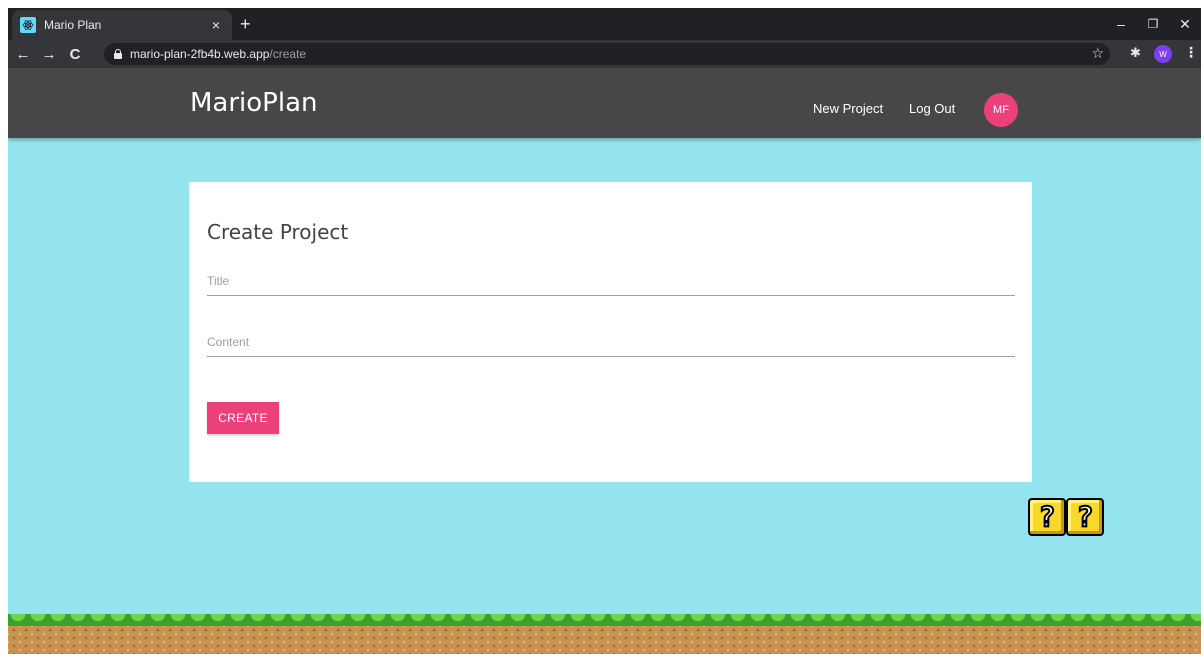  What do you see at coordinates (200, 54) in the screenshot?
I see `url-host: mario-plan-2fb4b.web.app` at bounding box center [200, 54].